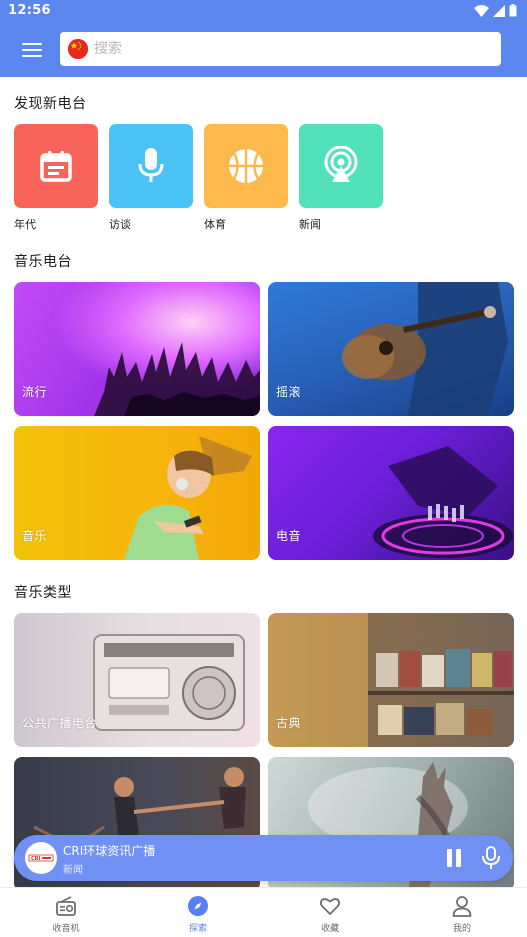 The width and height of the screenshot is (527, 937). I want to click on music-radio-section-title: 音乐电台, so click(43, 262).